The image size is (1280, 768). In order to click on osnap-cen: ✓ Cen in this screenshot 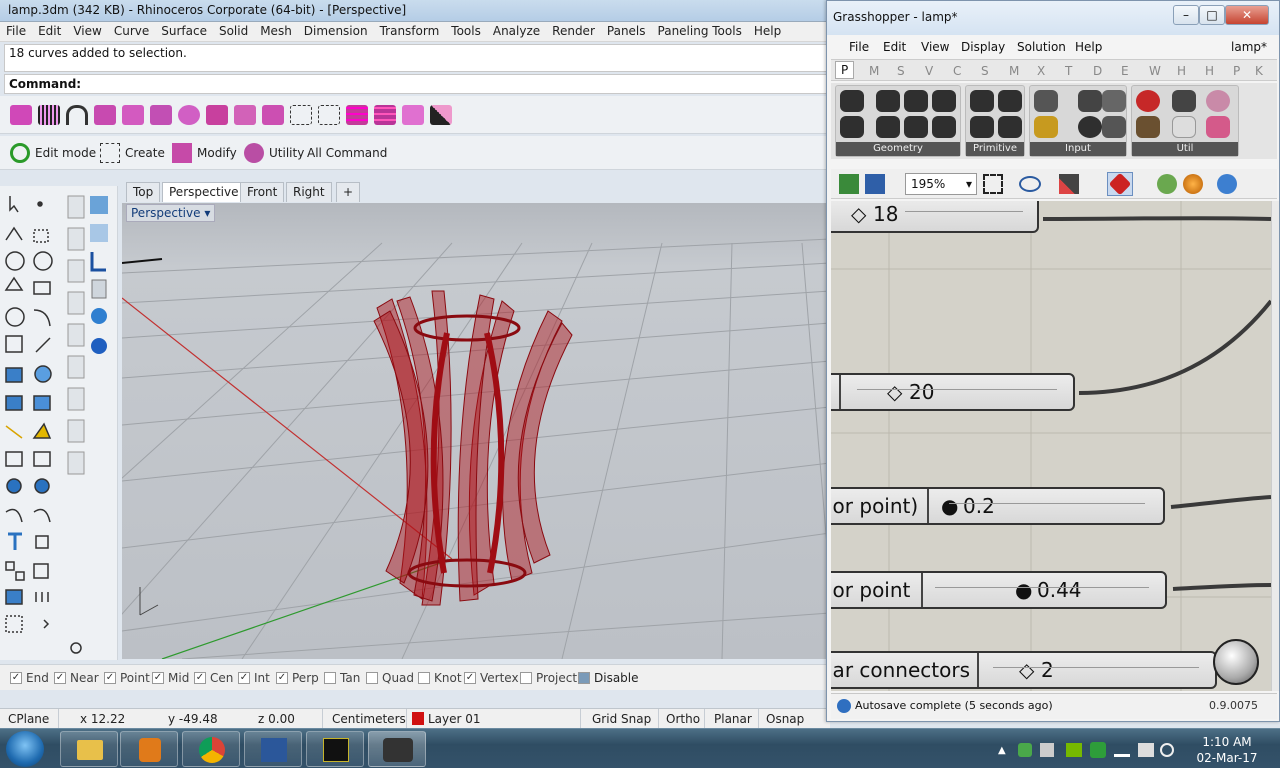, I will do `click(213, 678)`.